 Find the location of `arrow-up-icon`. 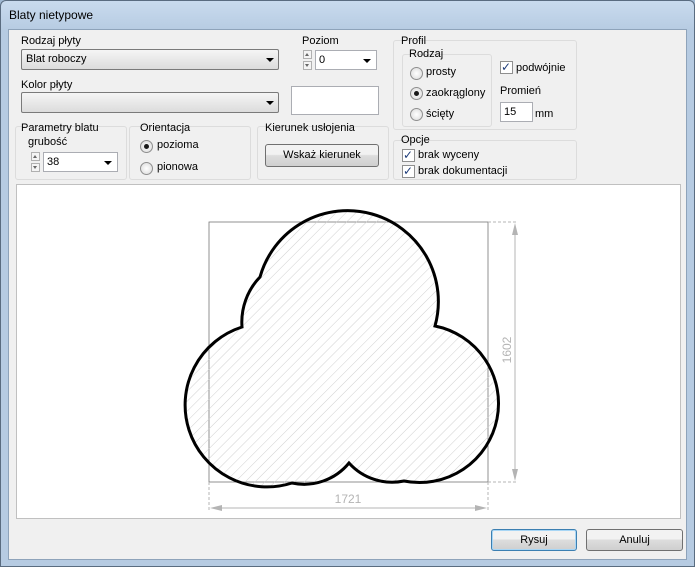

arrow-up-icon is located at coordinates (515, 229).